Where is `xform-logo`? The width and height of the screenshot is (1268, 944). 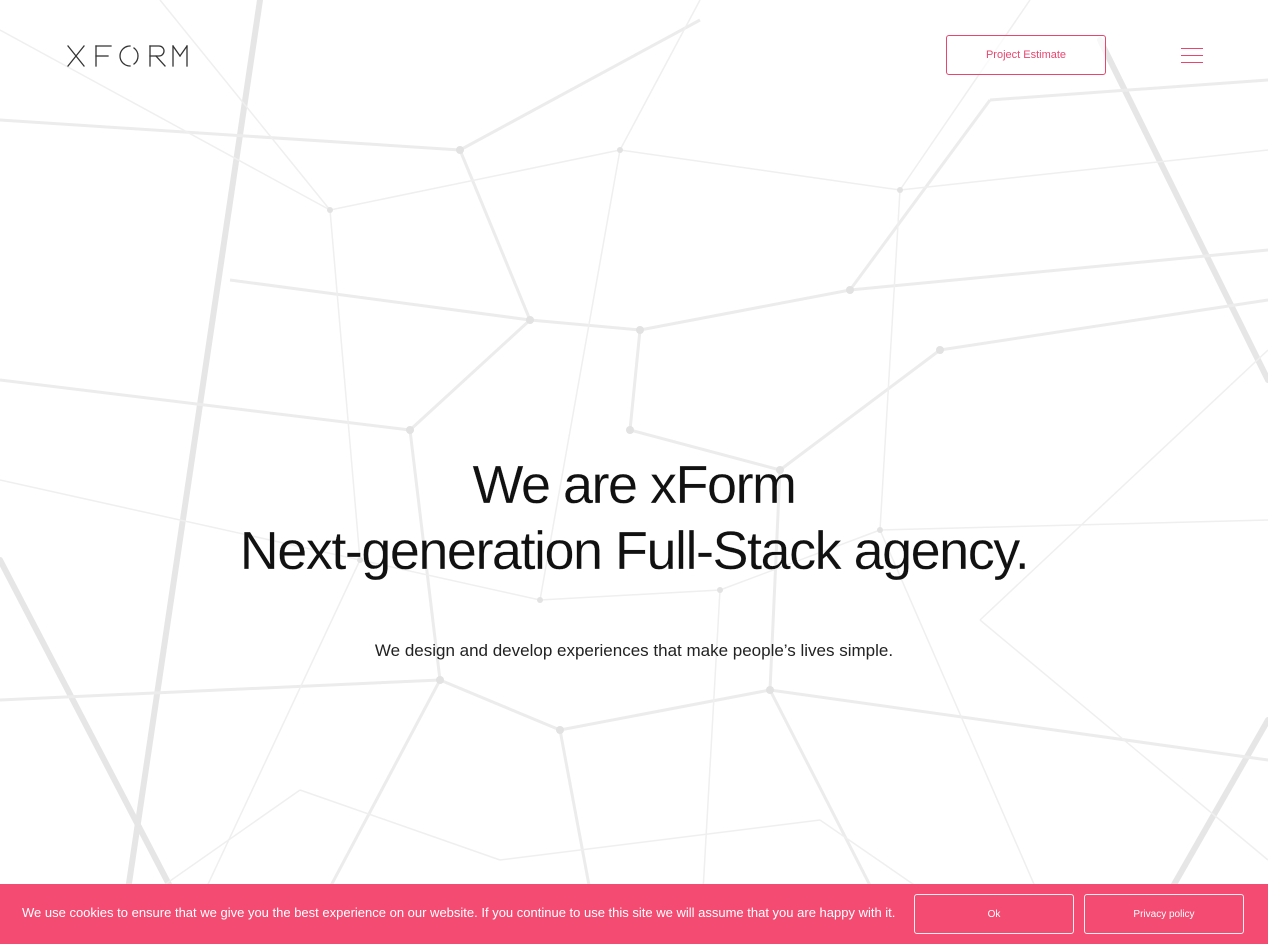 xform-logo is located at coordinates (128, 56).